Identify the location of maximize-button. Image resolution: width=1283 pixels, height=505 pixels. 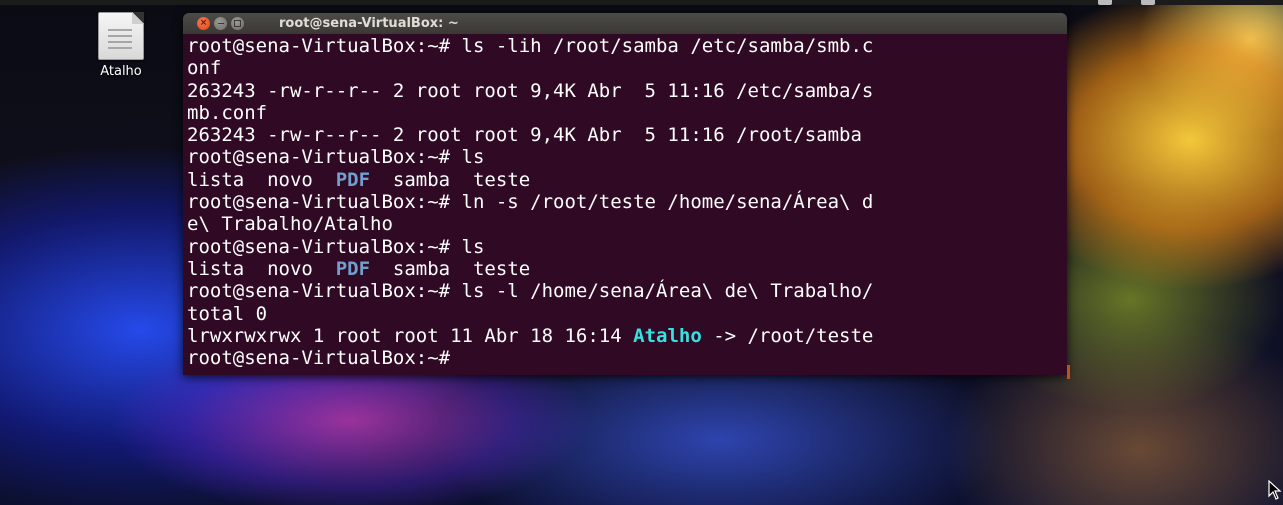
(237, 23).